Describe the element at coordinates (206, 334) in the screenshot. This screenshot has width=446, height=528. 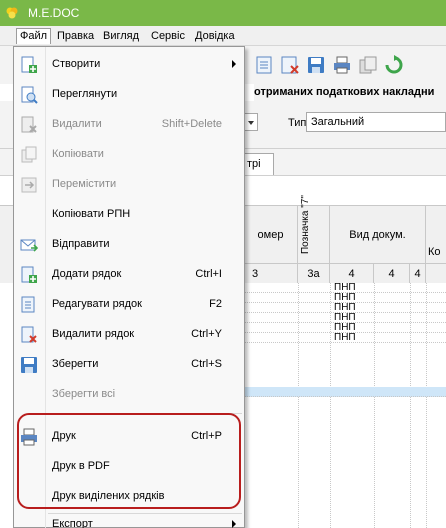
I see `shortcut-text: Ctrl+Y` at that location.